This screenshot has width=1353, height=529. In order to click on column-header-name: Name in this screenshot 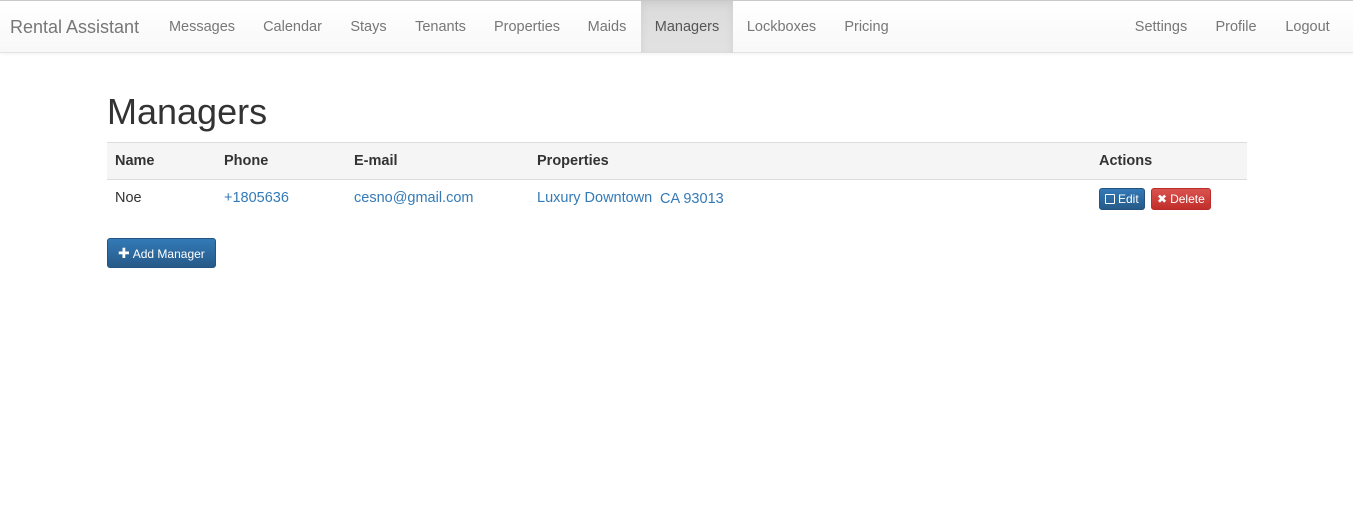, I will do `click(135, 161)`.